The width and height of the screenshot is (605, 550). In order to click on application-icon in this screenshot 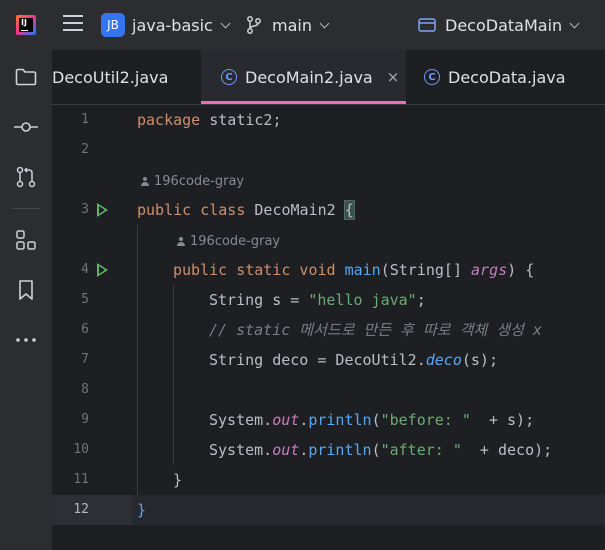, I will do `click(427, 25)`.